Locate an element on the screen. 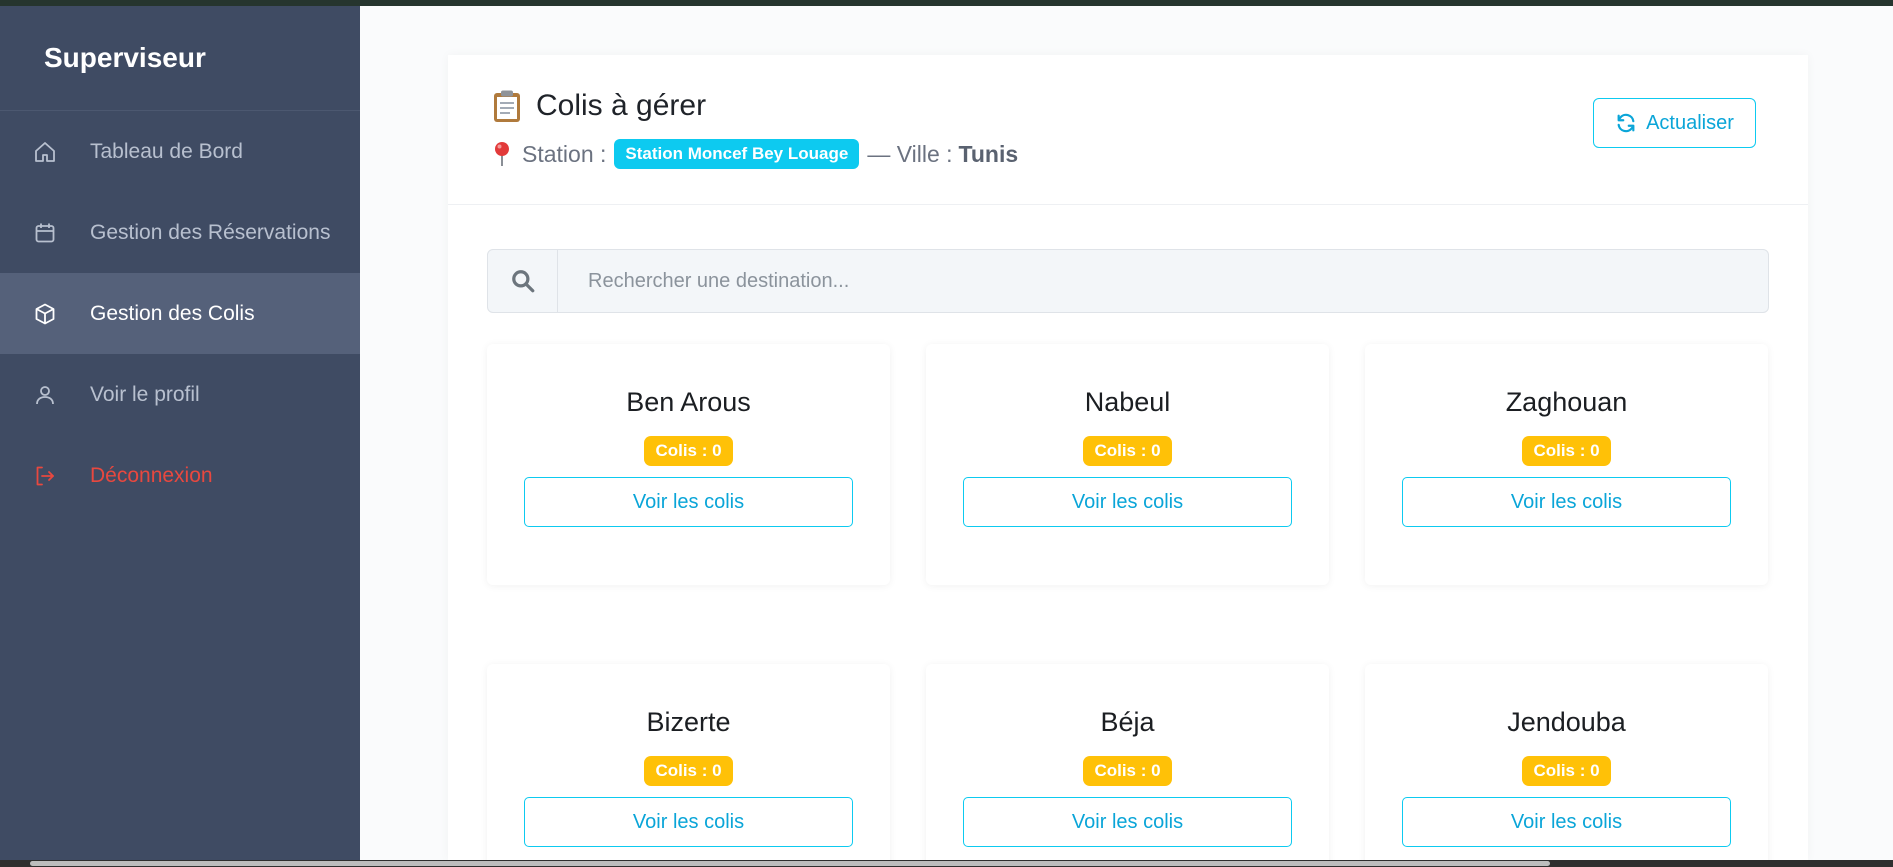  sidebar-item-label: Tableau de Bord is located at coordinates (166, 151).